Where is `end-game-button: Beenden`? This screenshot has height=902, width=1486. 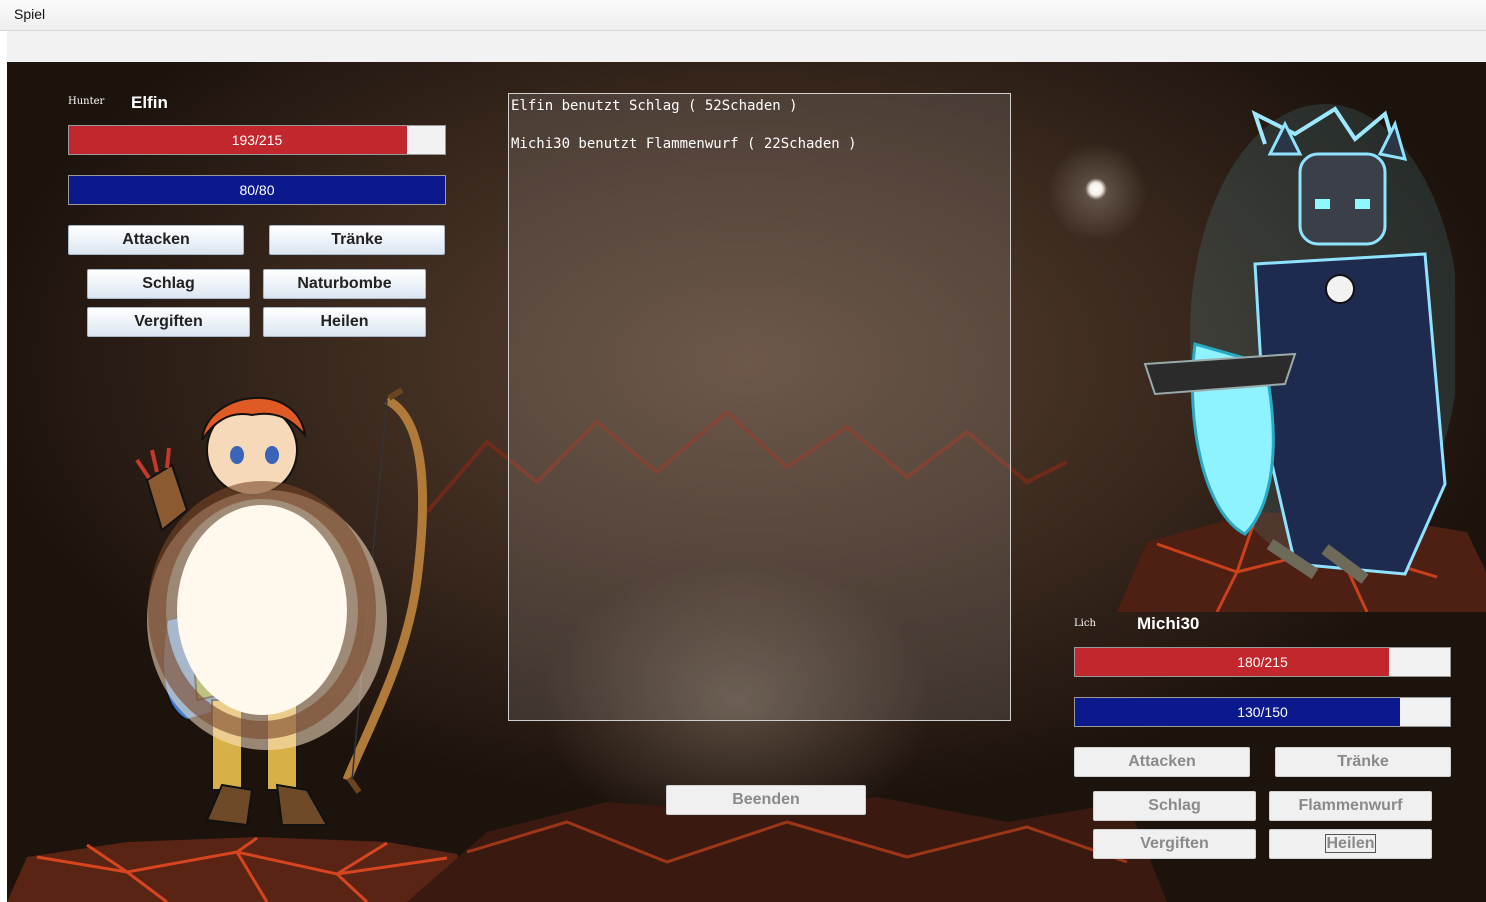 end-game-button: Beenden is located at coordinates (766, 800).